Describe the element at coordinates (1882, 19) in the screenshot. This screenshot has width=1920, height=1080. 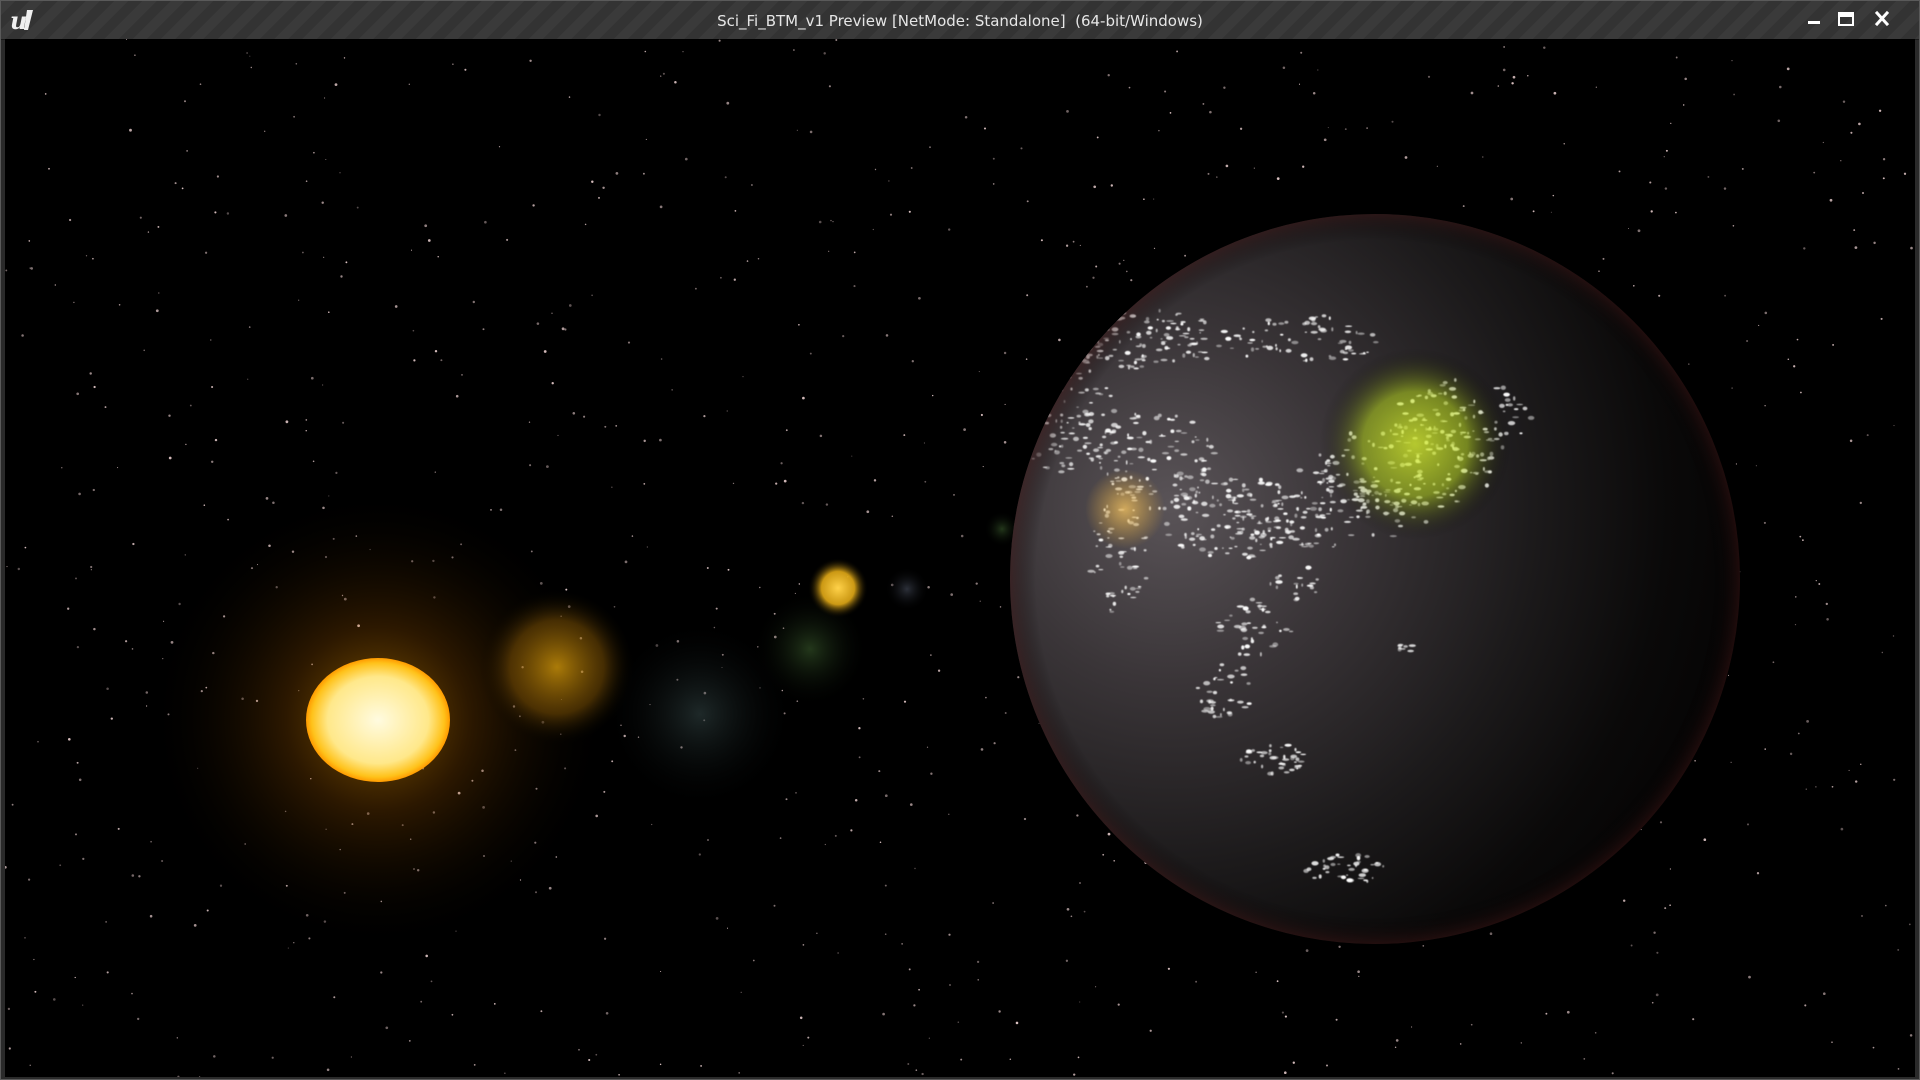
I see `close-button` at that location.